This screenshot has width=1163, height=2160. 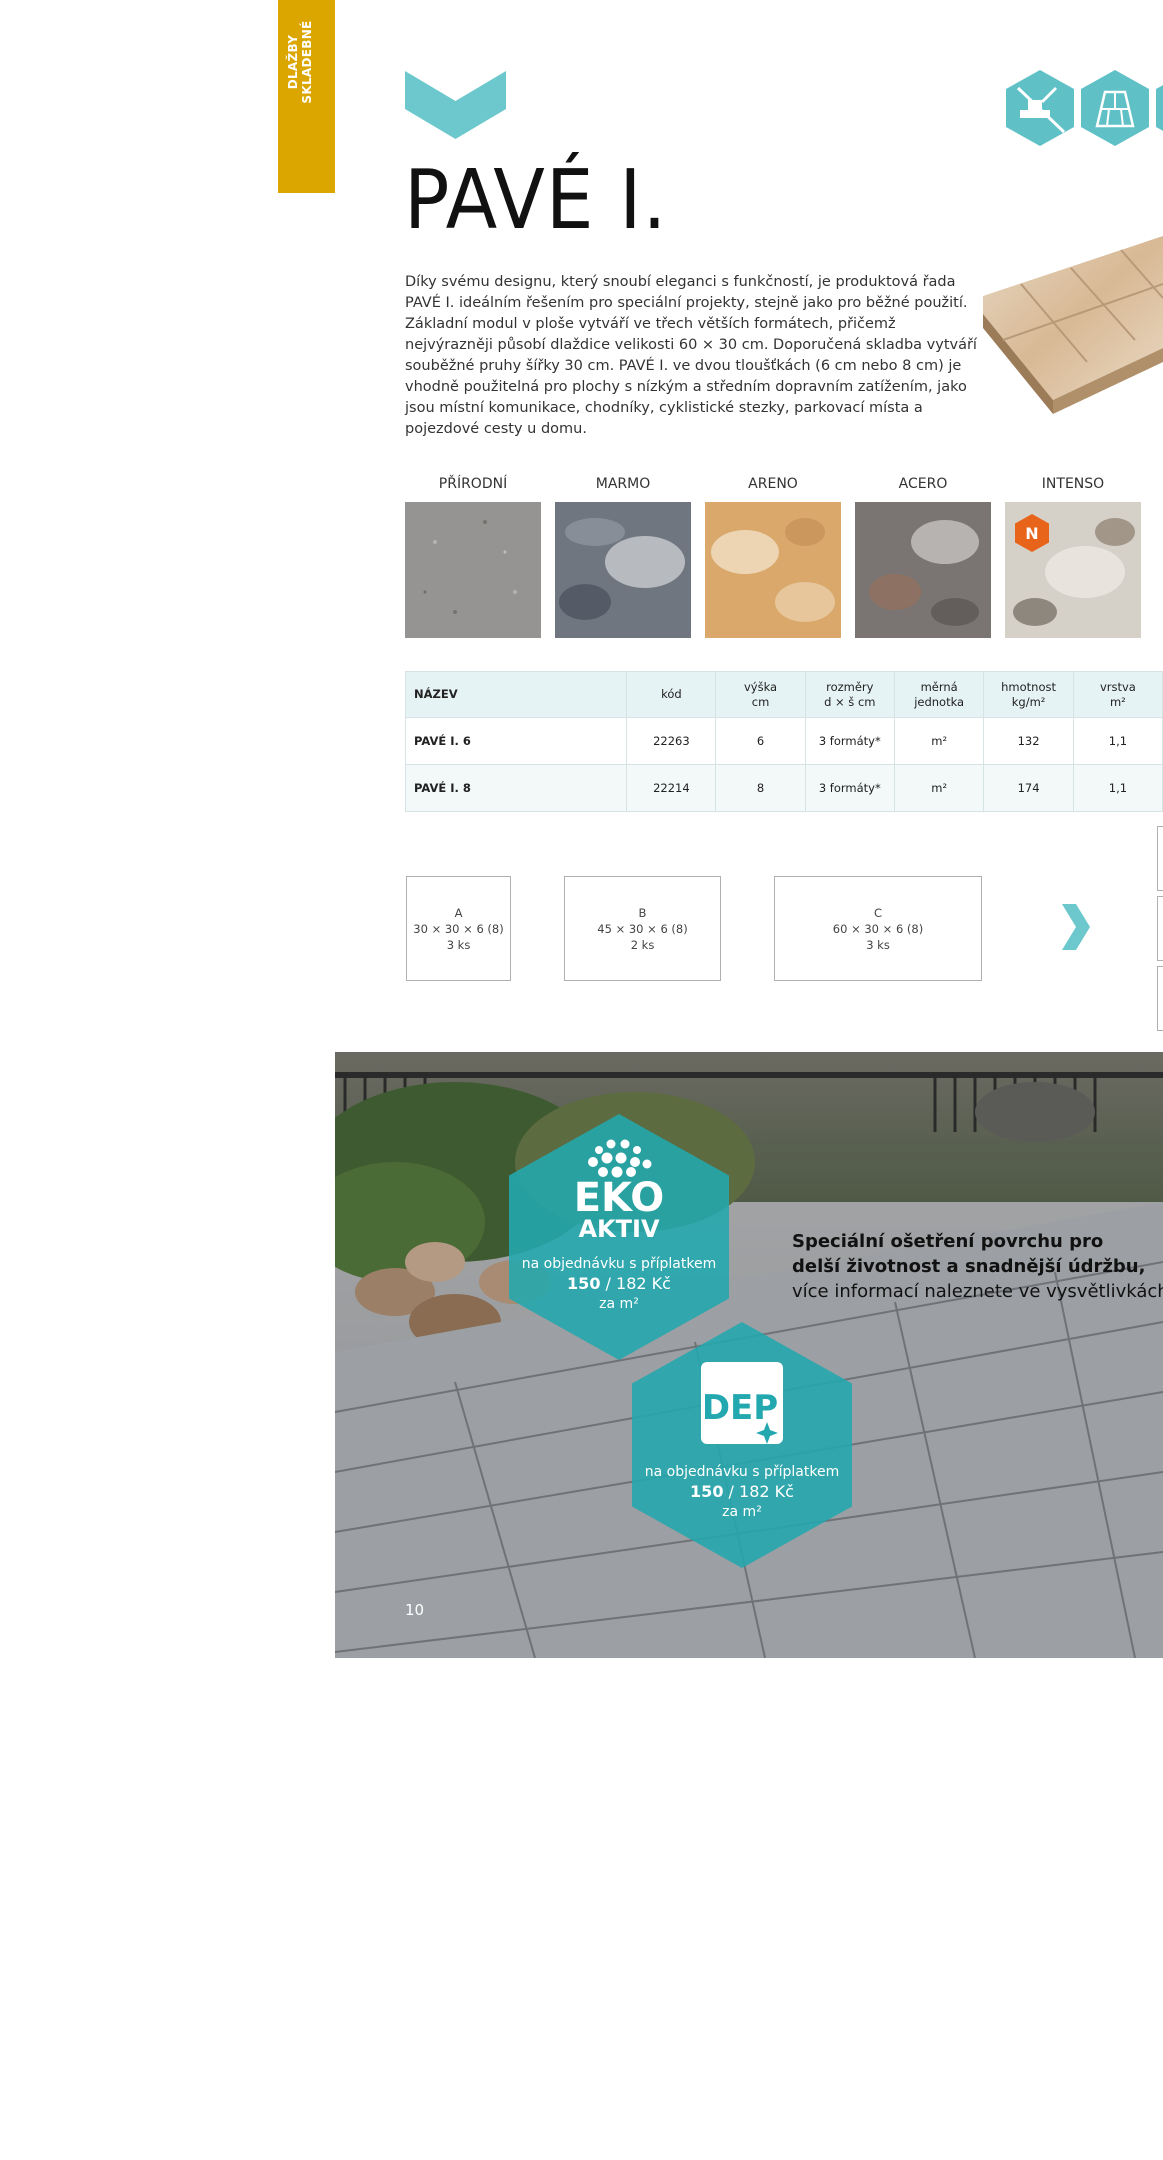 I want to click on cell-name: PAVÉ I. 6, so click(x=516, y=741).